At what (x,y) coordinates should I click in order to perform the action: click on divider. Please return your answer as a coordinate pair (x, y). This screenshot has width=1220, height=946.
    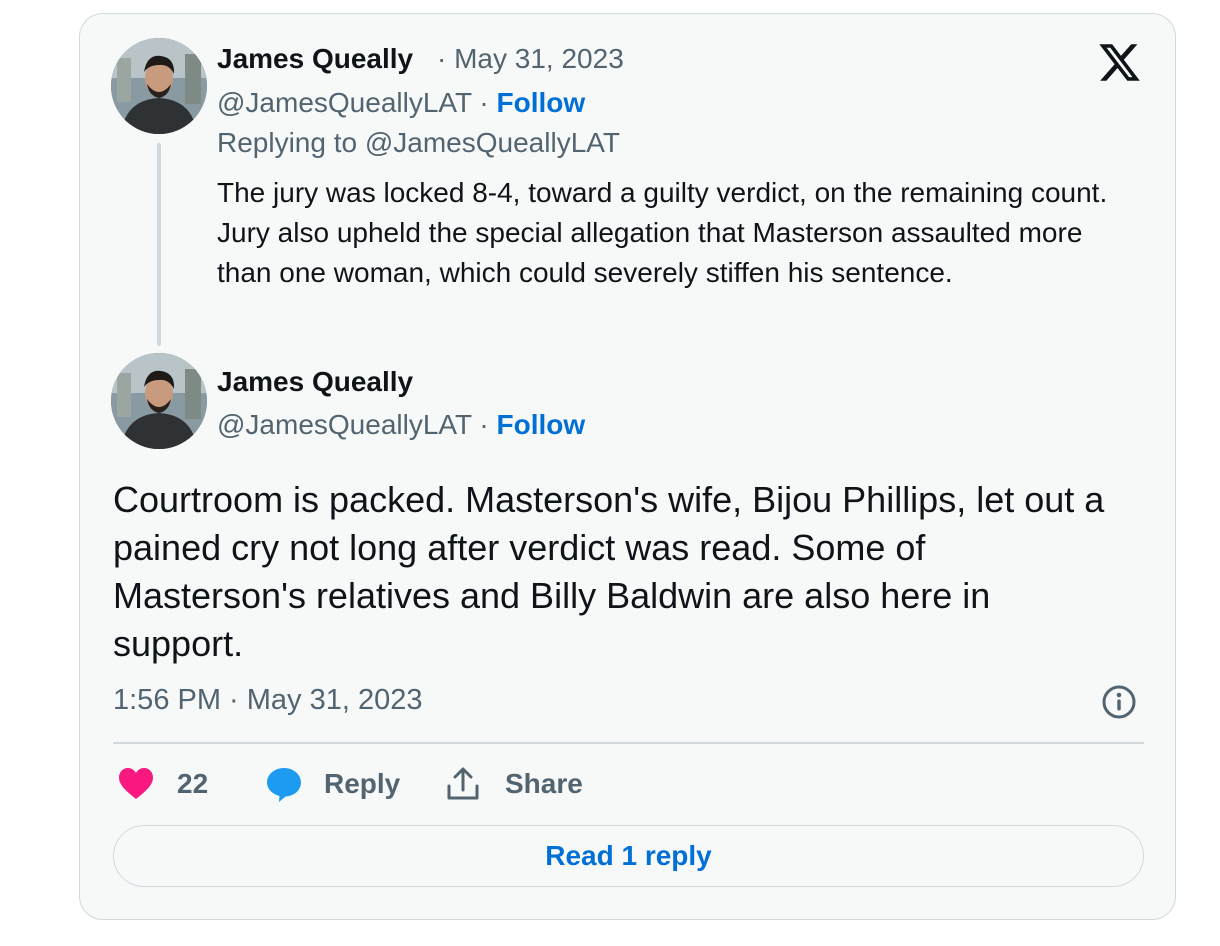
    Looking at the image, I should click on (628, 743).